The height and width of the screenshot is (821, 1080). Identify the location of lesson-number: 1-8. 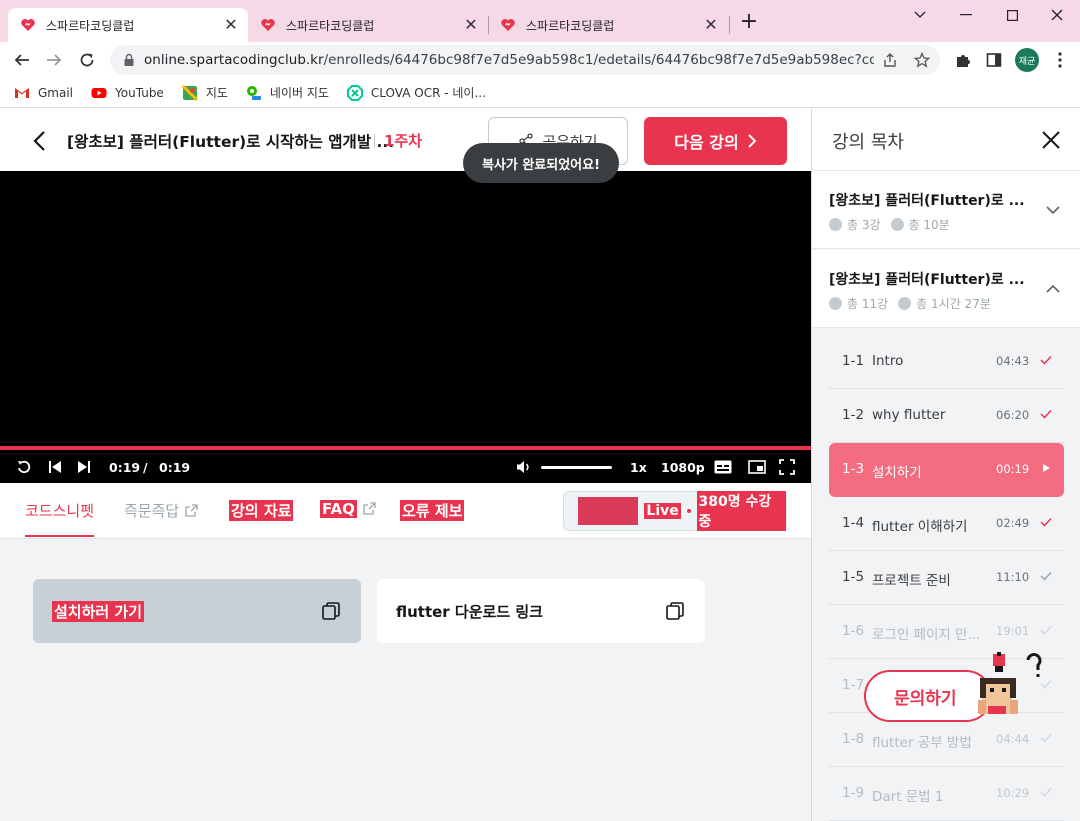
(853, 739).